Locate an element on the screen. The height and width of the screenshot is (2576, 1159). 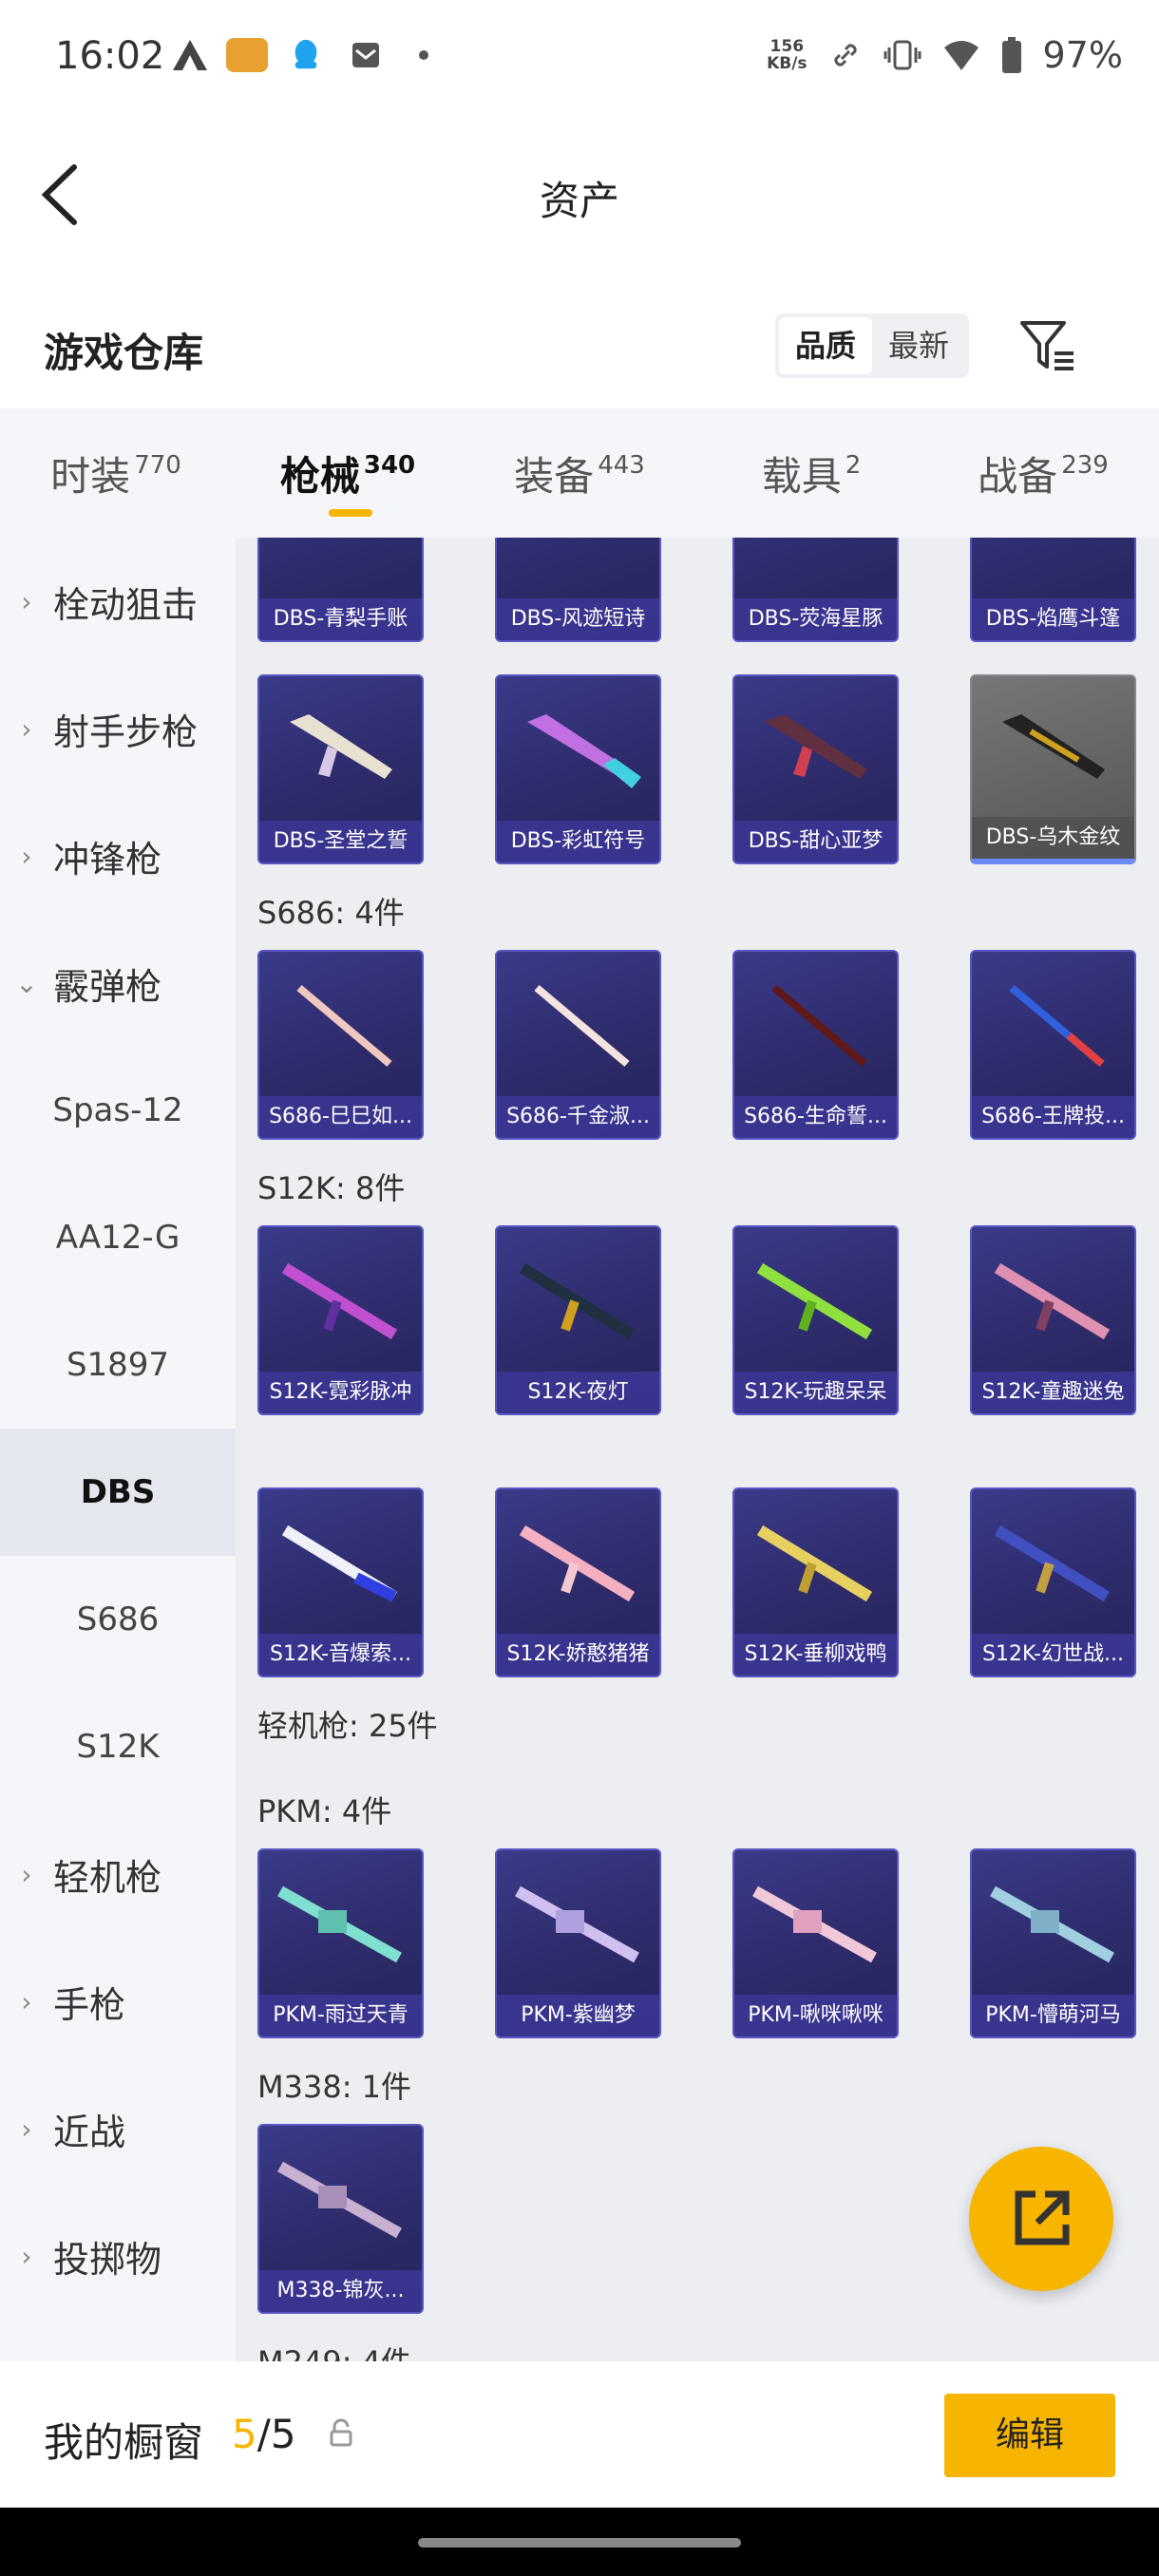
weapon-card-label: S12K-垂柳戏鸭 is located at coordinates (815, 1655).